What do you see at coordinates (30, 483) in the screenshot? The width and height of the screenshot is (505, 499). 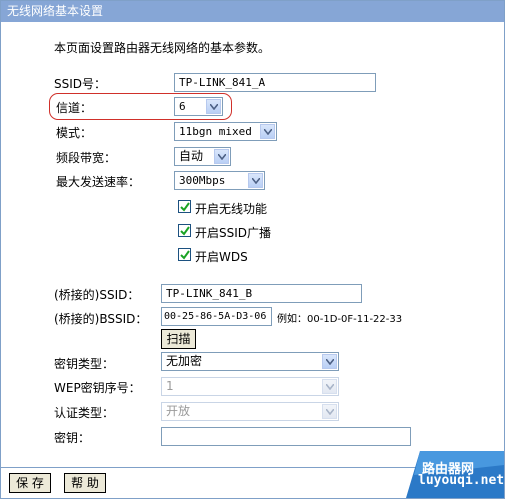 I see `save-button: 保 存` at bounding box center [30, 483].